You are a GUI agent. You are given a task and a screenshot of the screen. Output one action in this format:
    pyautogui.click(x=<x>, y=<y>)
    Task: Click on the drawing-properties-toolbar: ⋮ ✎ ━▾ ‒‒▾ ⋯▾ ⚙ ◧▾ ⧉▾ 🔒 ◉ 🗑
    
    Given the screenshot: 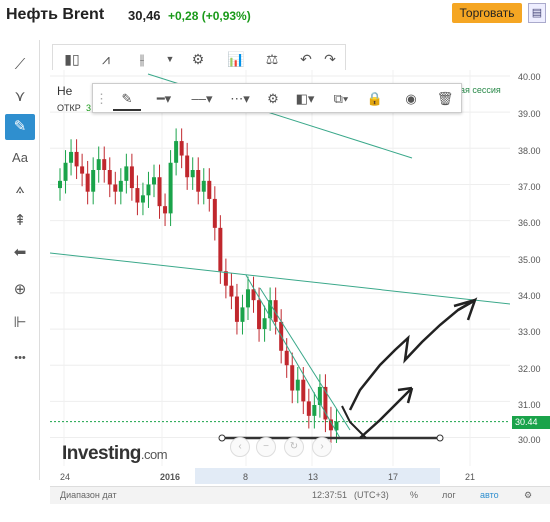 What is the action you would take?
    pyautogui.click(x=277, y=98)
    